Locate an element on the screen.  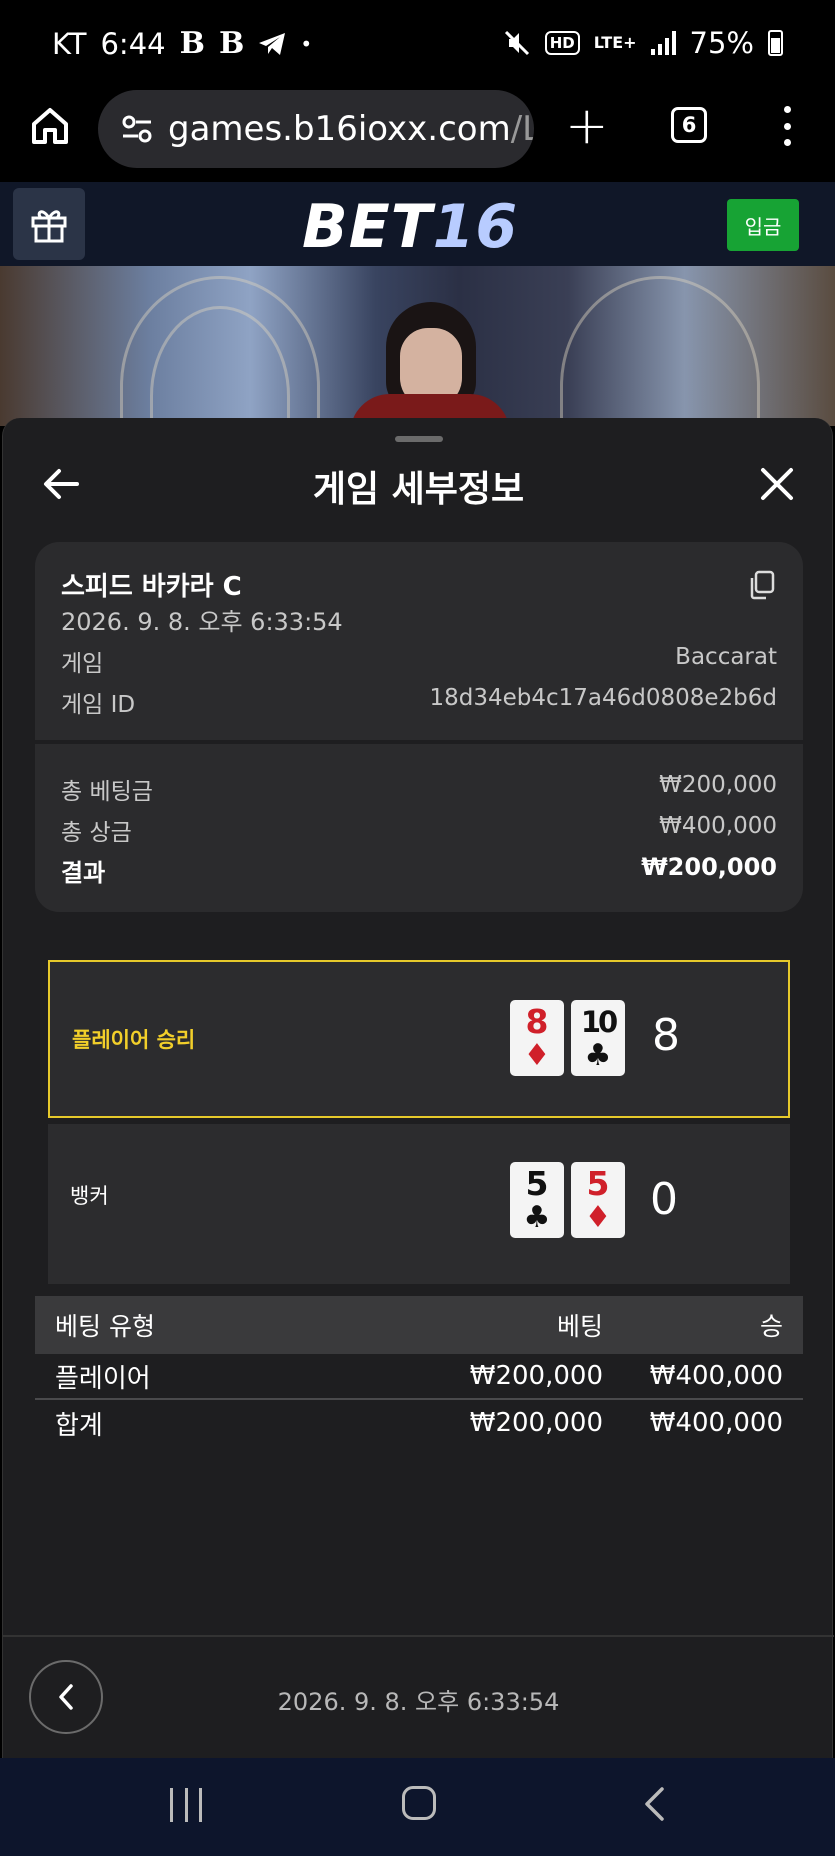
gift-icon is located at coordinates (49, 226).